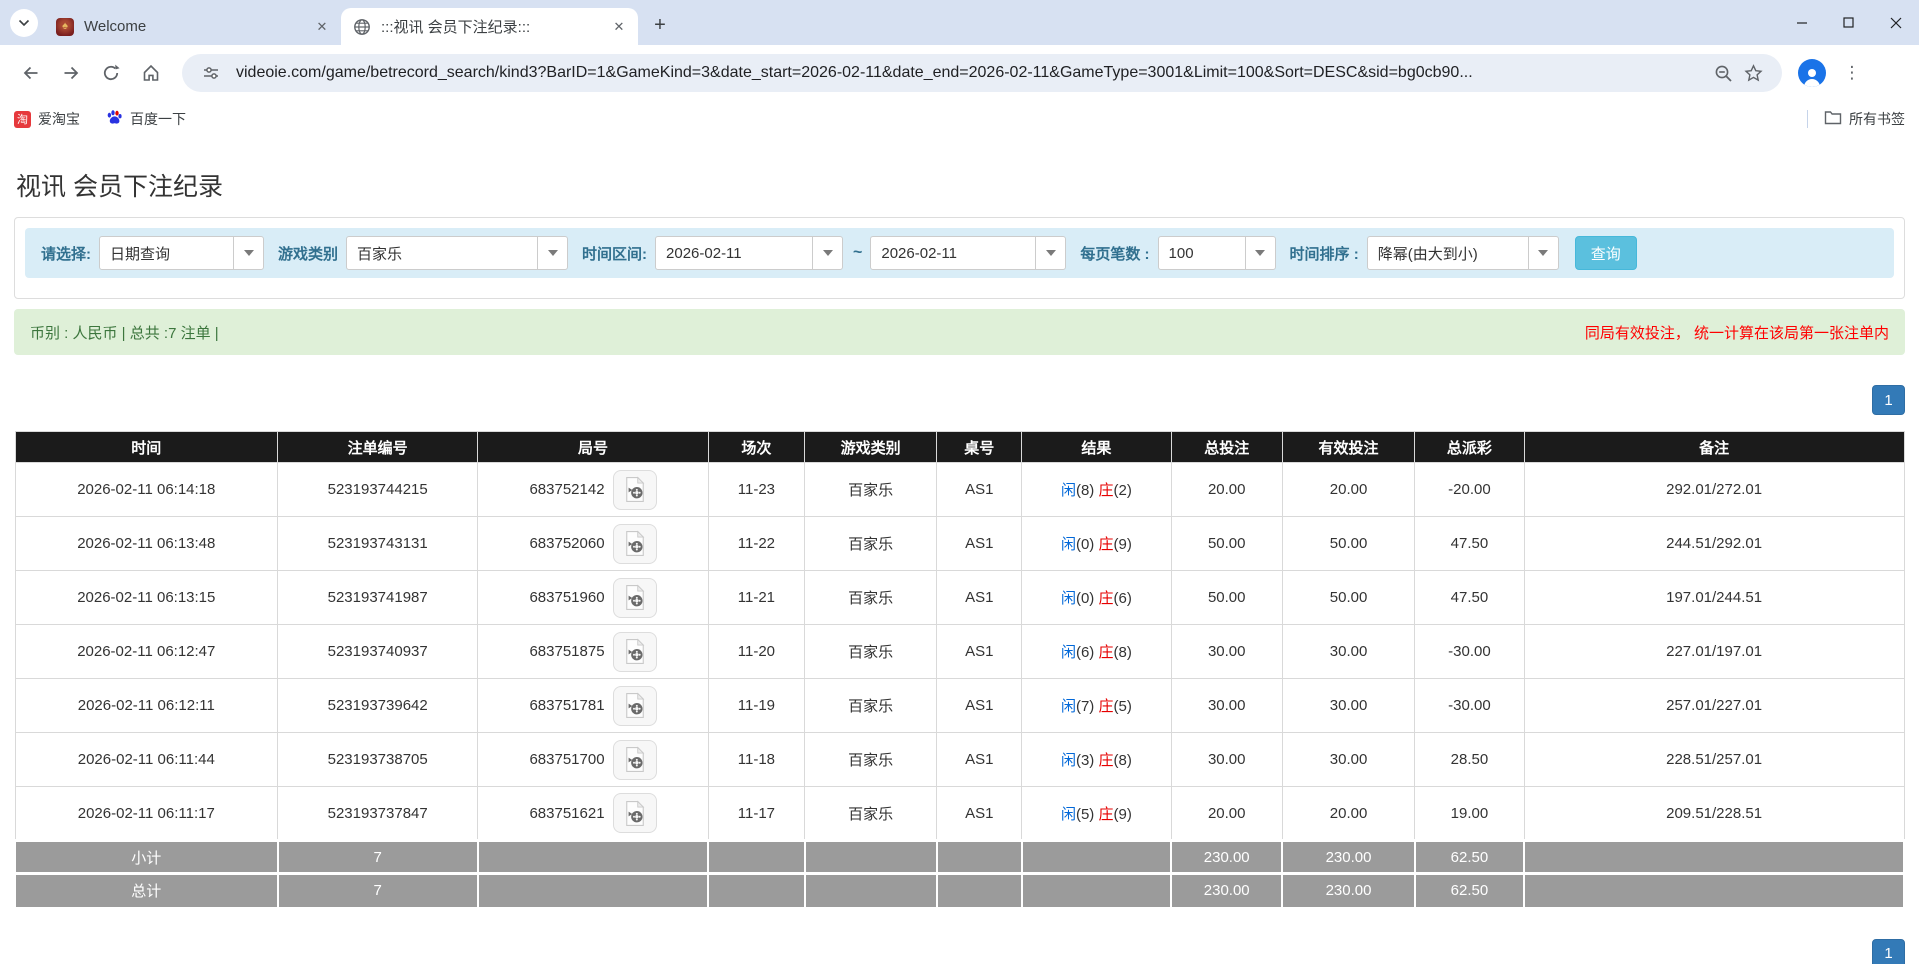 The height and width of the screenshot is (964, 1919). What do you see at coordinates (378, 543) in the screenshot?
I see `cell-bet-id: 523193743131` at bounding box center [378, 543].